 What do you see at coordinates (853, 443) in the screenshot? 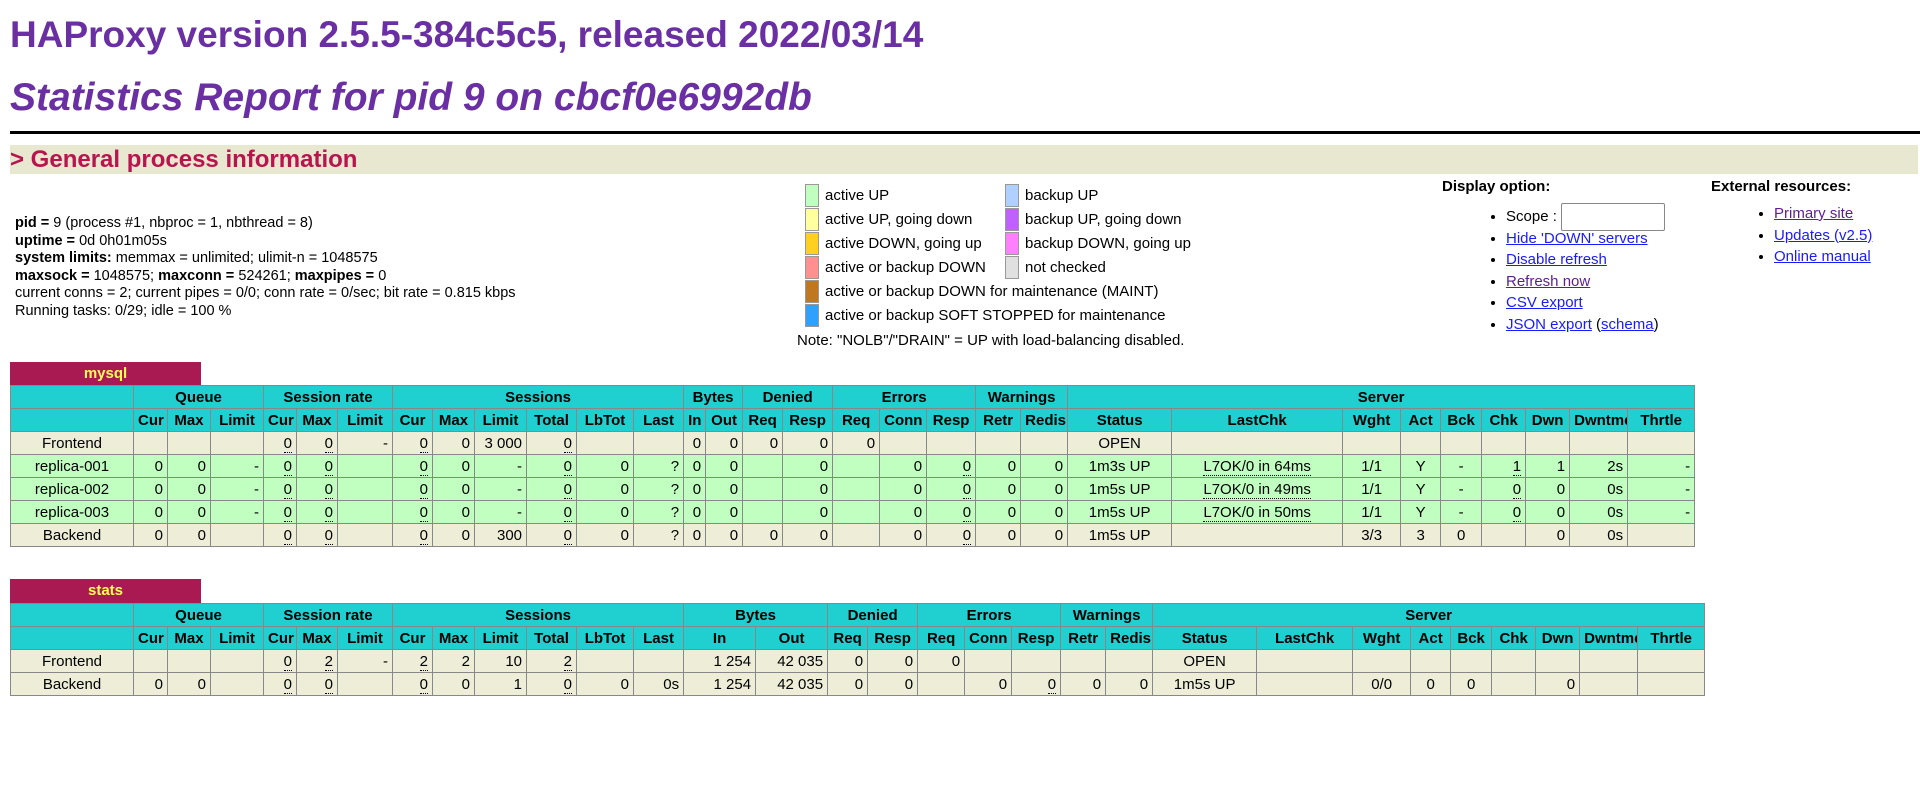
I see `table-row: Frontend 0 0 - 0 0 3 000 0 0 0 0 0 0 OPEN` at bounding box center [853, 443].